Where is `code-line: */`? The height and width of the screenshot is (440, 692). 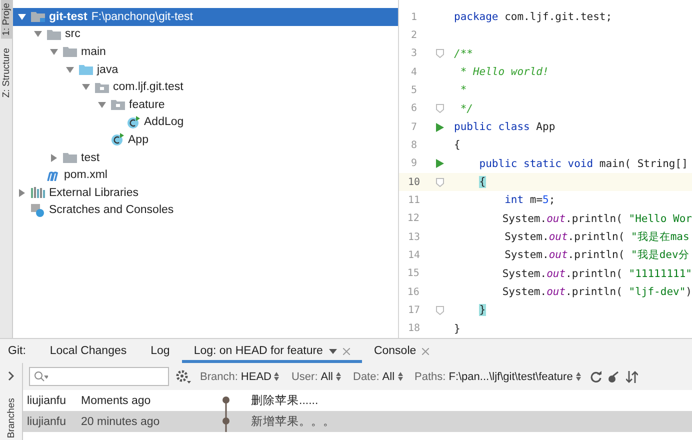
code-line: */ is located at coordinates (466, 108).